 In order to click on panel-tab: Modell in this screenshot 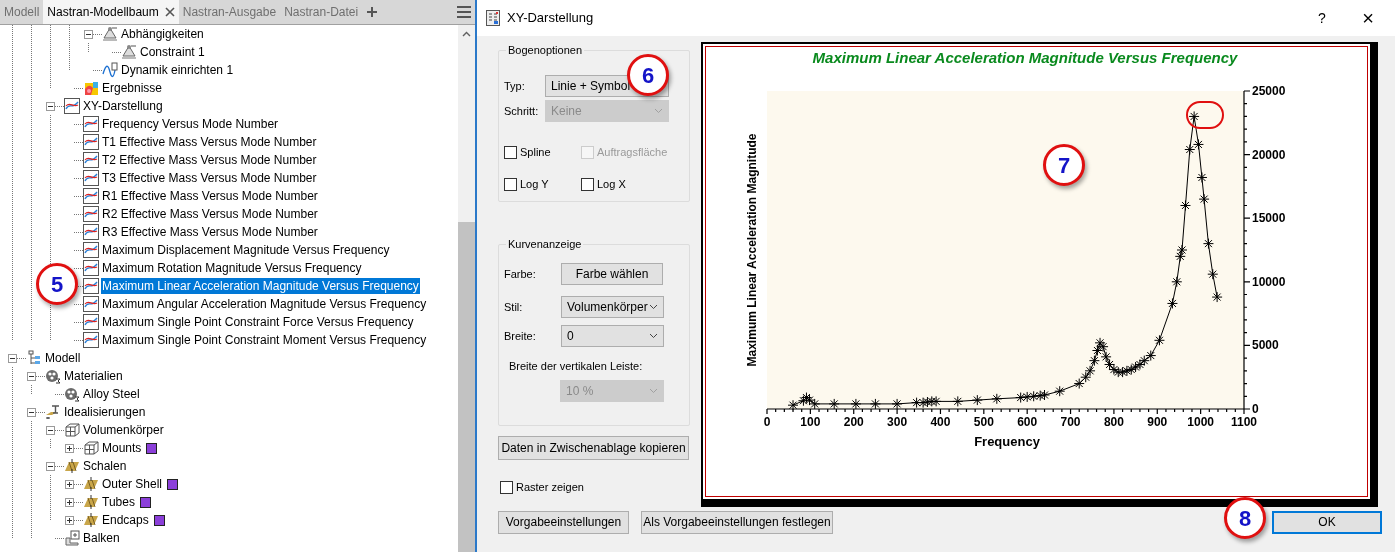, I will do `click(22, 12)`.